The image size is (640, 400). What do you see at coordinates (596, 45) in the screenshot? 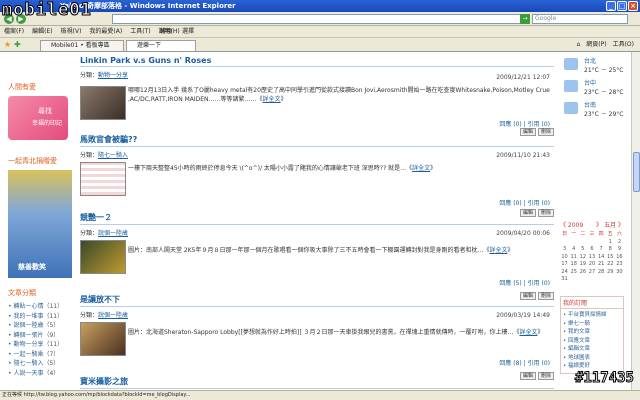
I see `page-menu: 網頁(P)` at bounding box center [596, 45].